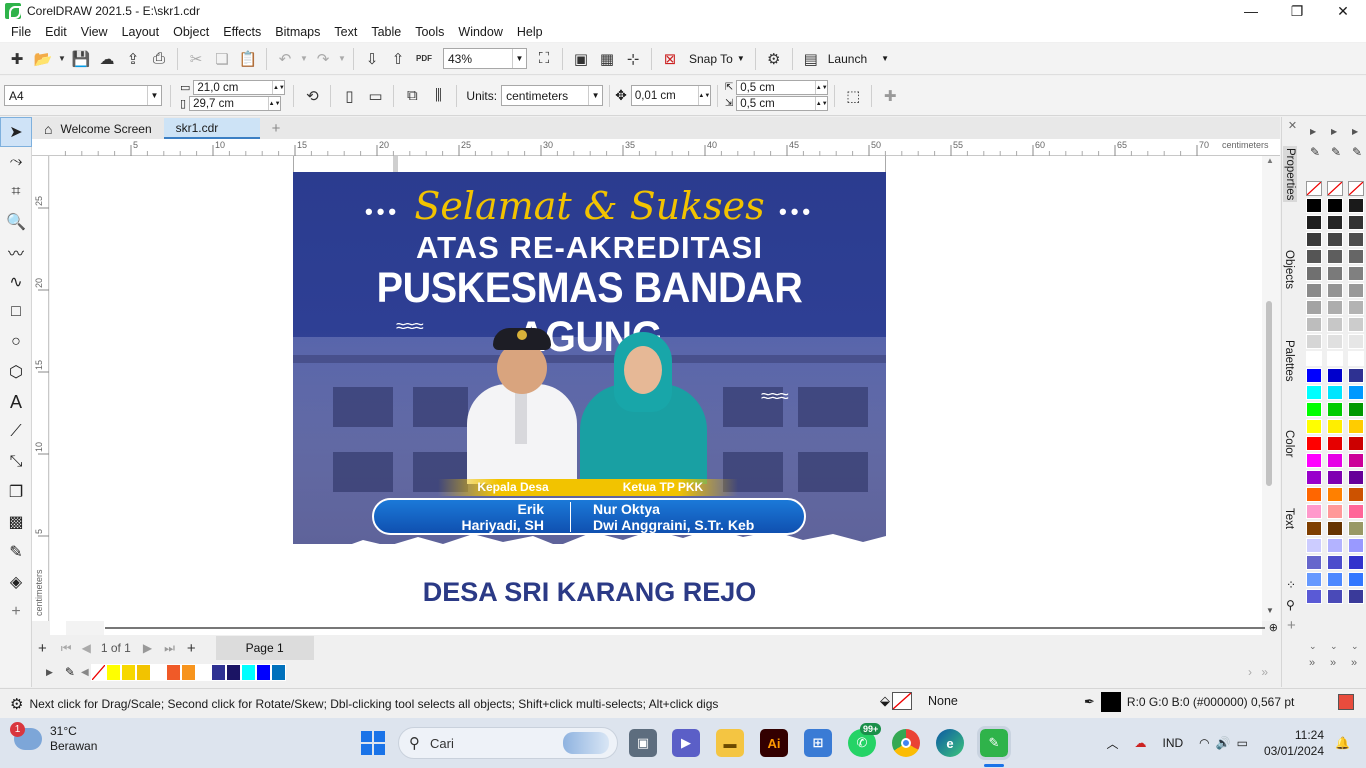 This screenshot has width=1366, height=768. Describe the element at coordinates (98, 672) in the screenshot. I see `no-color-swatch` at that location.